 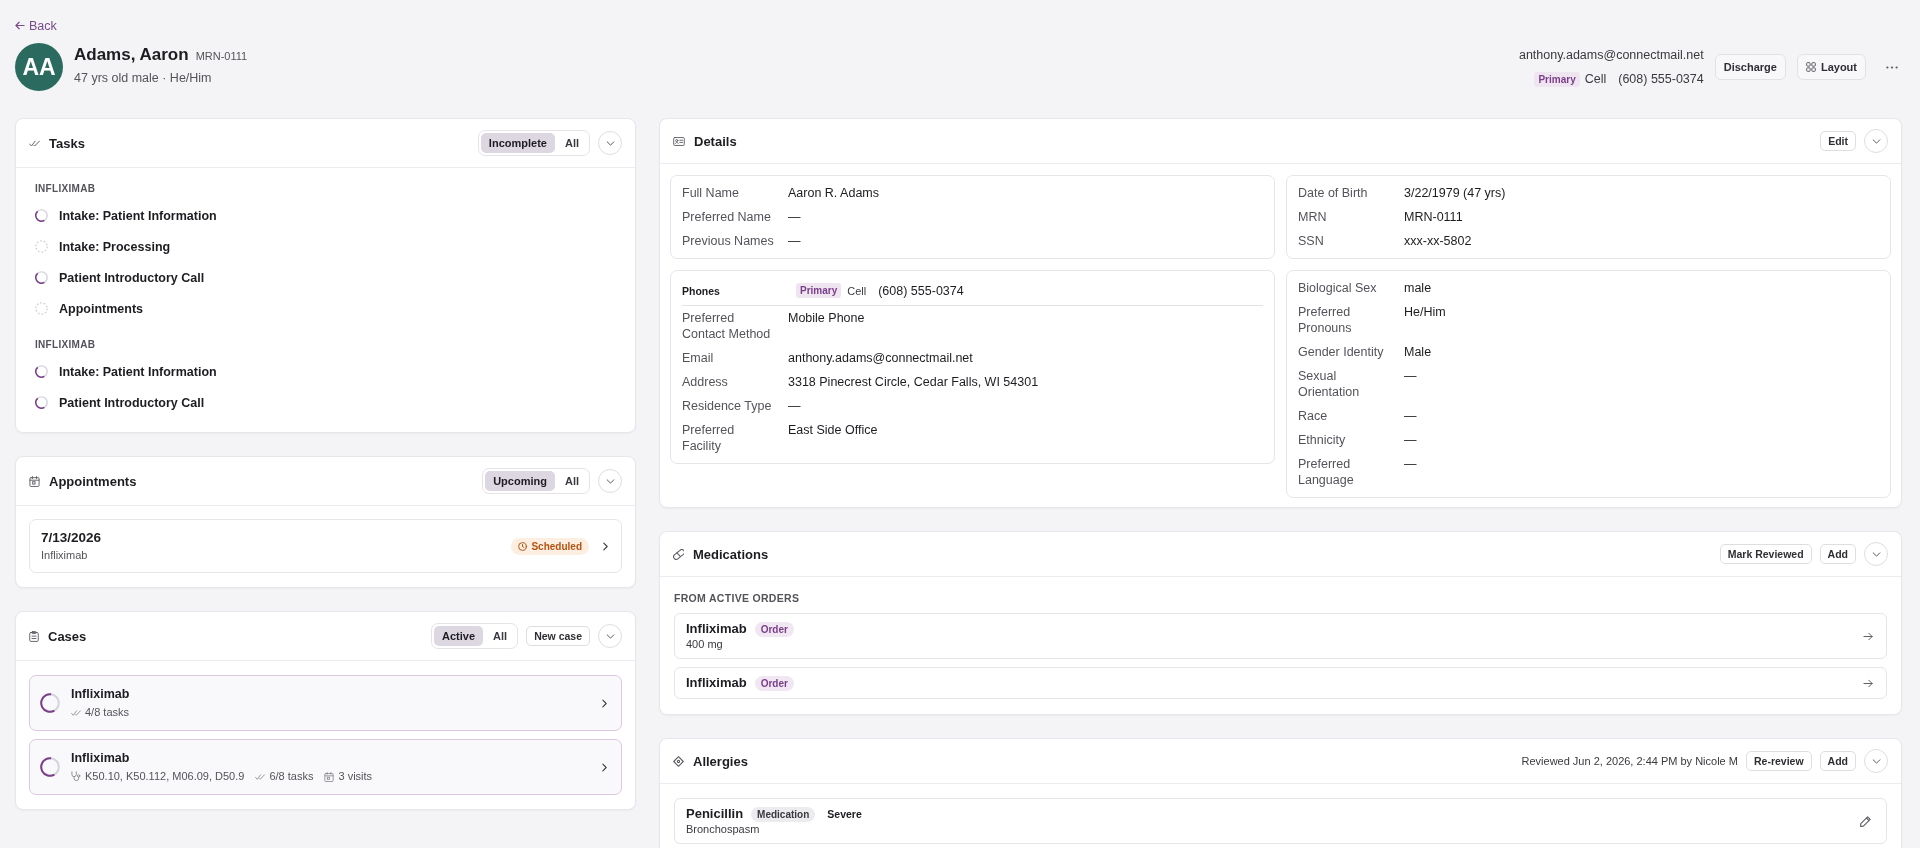 What do you see at coordinates (1333, 193) in the screenshot?
I see `field-label: Date of Birth` at bounding box center [1333, 193].